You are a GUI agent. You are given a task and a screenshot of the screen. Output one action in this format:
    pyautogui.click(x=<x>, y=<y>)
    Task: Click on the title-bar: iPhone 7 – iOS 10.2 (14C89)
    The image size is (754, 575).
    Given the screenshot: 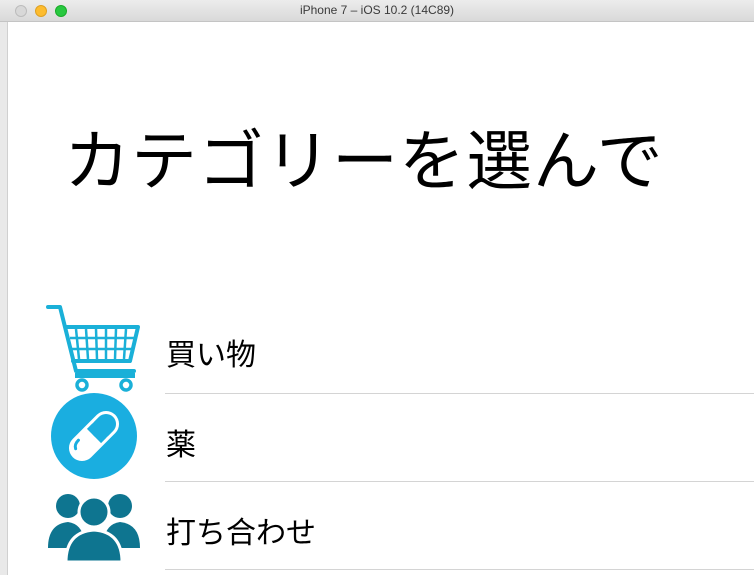 What is the action you would take?
    pyautogui.click(x=377, y=11)
    